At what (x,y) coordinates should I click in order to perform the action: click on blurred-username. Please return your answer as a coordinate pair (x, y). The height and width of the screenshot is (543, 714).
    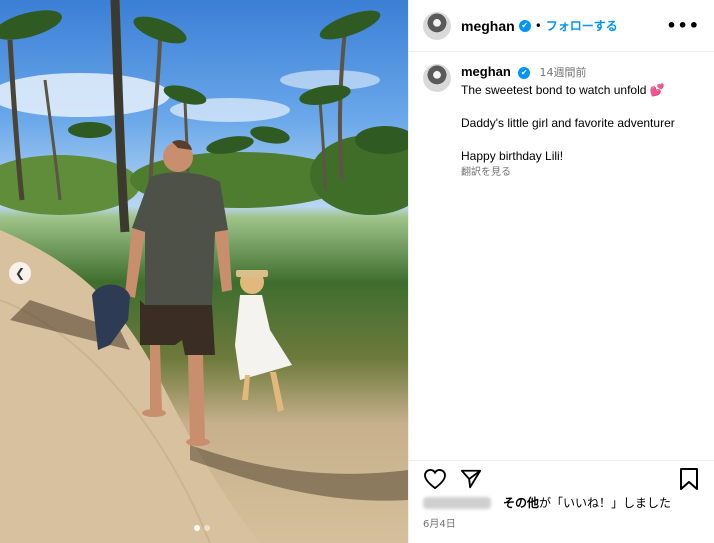
    Looking at the image, I should click on (457, 502).